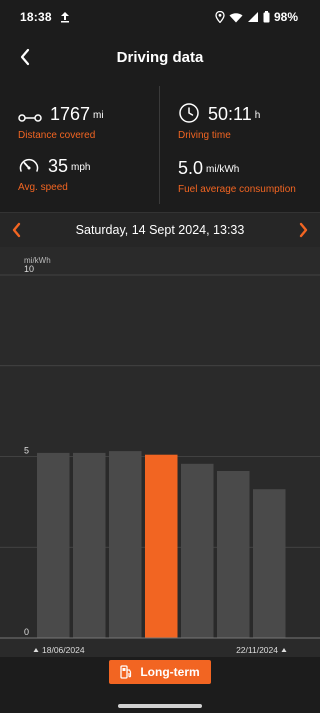 The width and height of the screenshot is (320, 713). What do you see at coordinates (126, 672) in the screenshot?
I see `fuel-pump-icon` at bounding box center [126, 672].